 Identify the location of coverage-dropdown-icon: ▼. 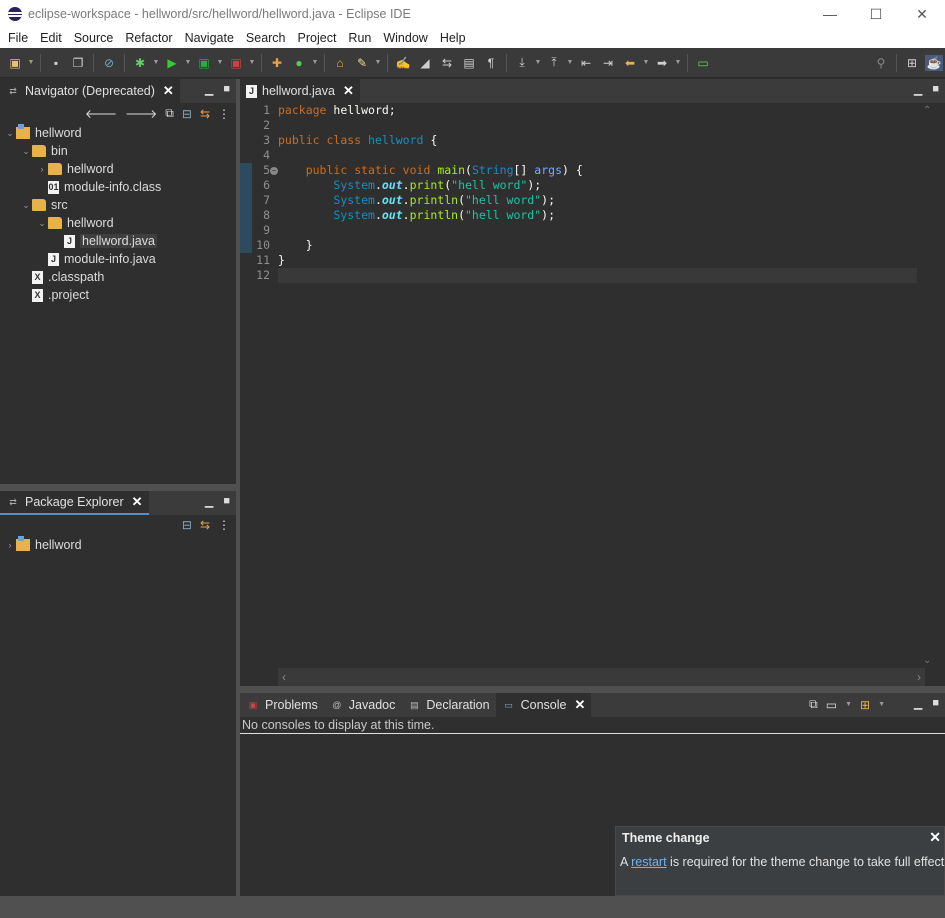
(220, 63).